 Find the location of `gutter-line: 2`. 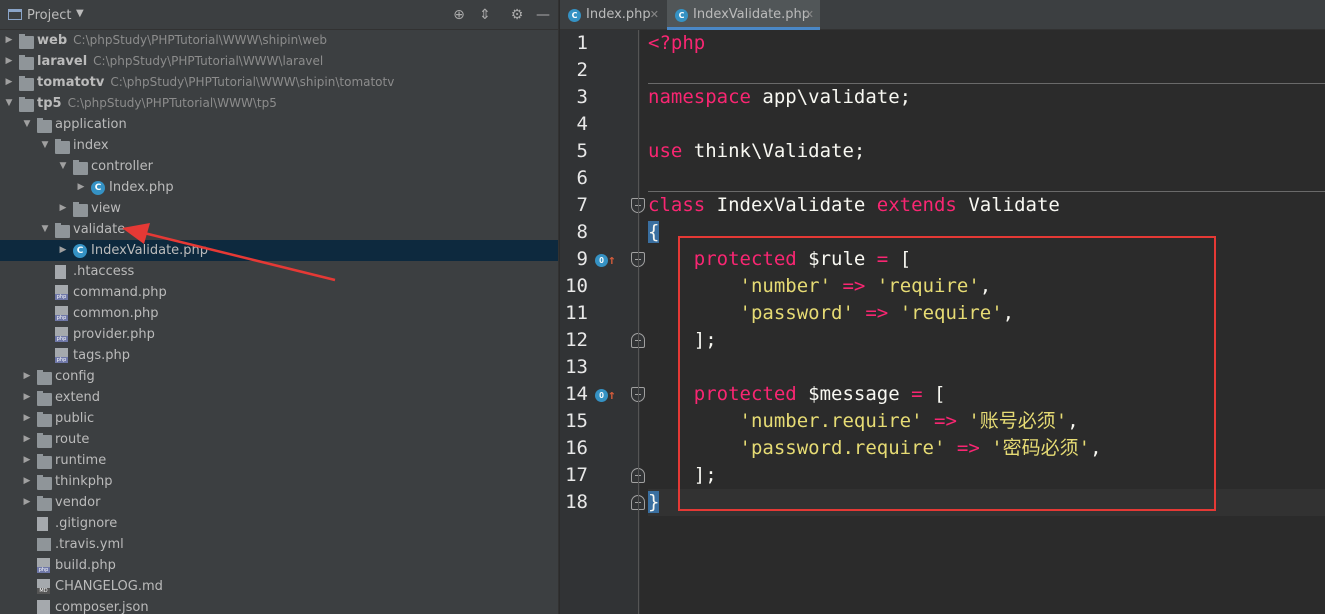

gutter-line: 2 is located at coordinates (600, 70).